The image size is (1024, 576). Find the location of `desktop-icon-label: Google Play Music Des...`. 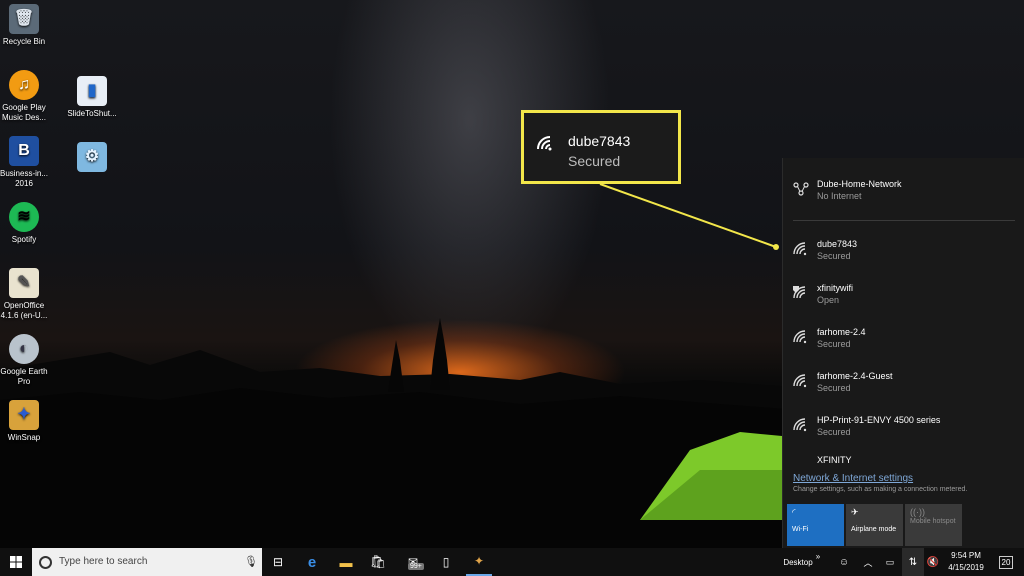

desktop-icon-label: Google Play Music Des... is located at coordinates (23, 112).